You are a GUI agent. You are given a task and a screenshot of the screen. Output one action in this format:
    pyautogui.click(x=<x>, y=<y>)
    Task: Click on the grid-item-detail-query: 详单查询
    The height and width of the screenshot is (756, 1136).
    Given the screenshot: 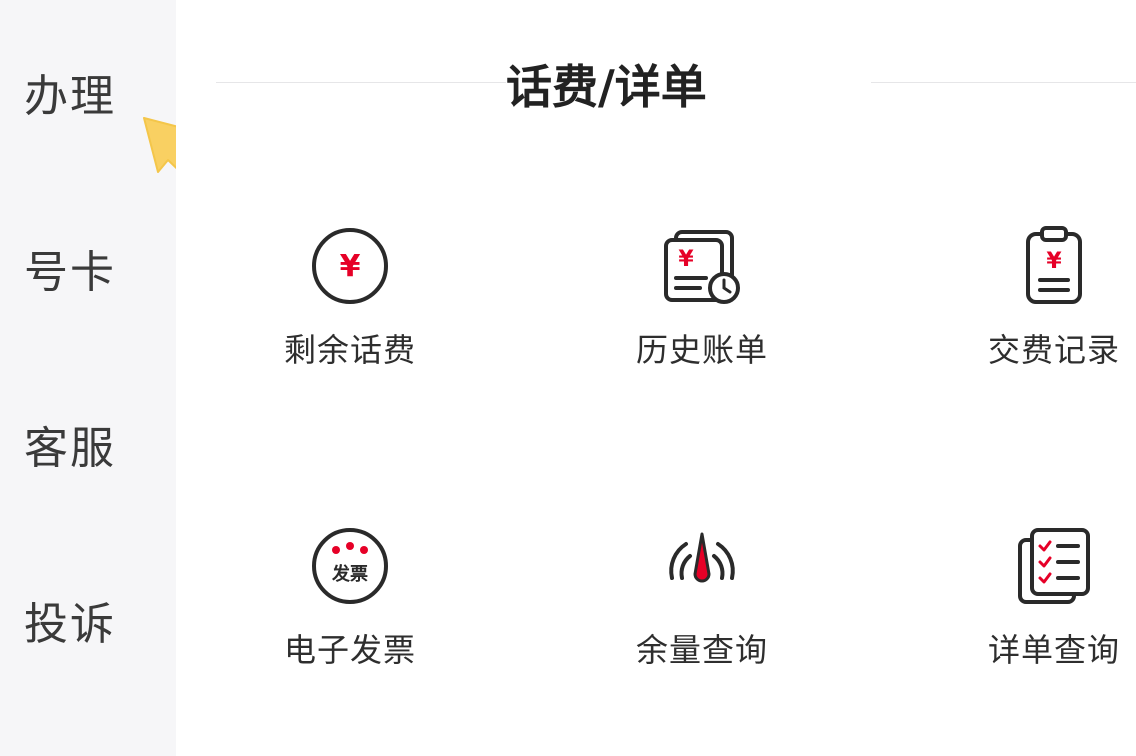 What is the action you would take?
    pyautogui.click(x=1040, y=626)
    